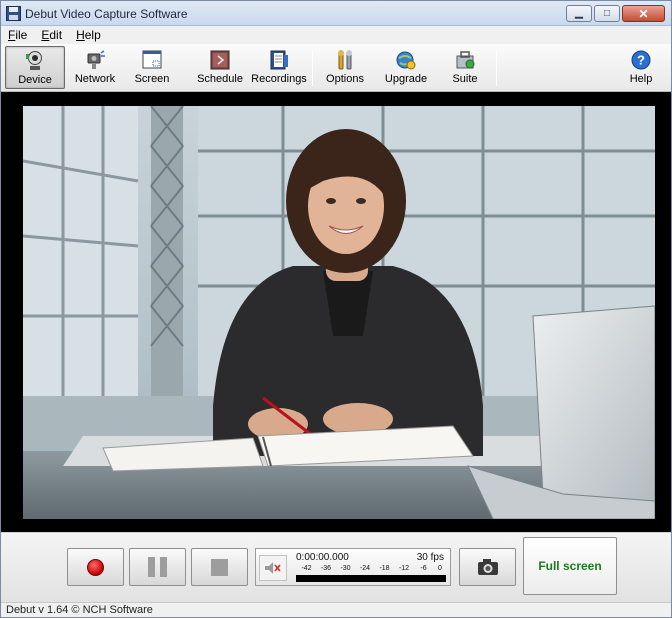 The image size is (672, 618). I want to click on toolbar-suite-button: Suite, so click(465, 67).